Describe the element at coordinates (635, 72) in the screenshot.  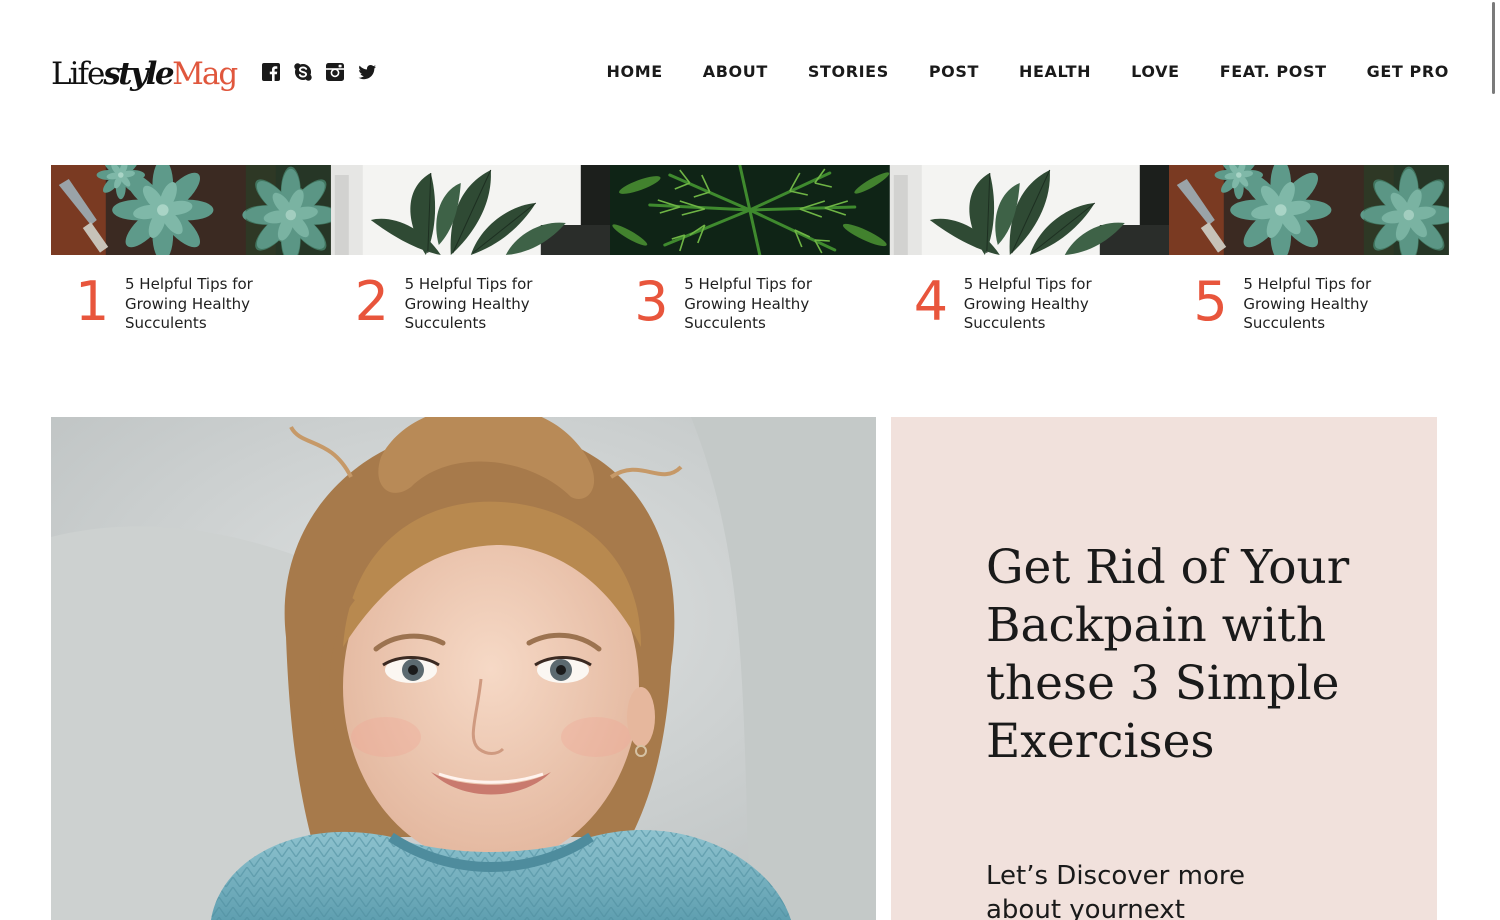
I see `nav-home: HOME` at that location.